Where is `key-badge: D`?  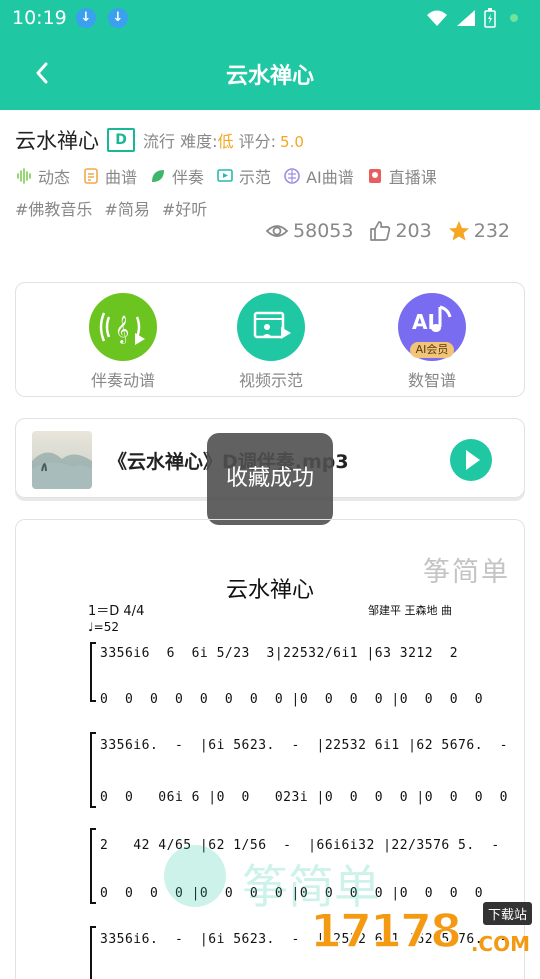 key-badge: D is located at coordinates (121, 140).